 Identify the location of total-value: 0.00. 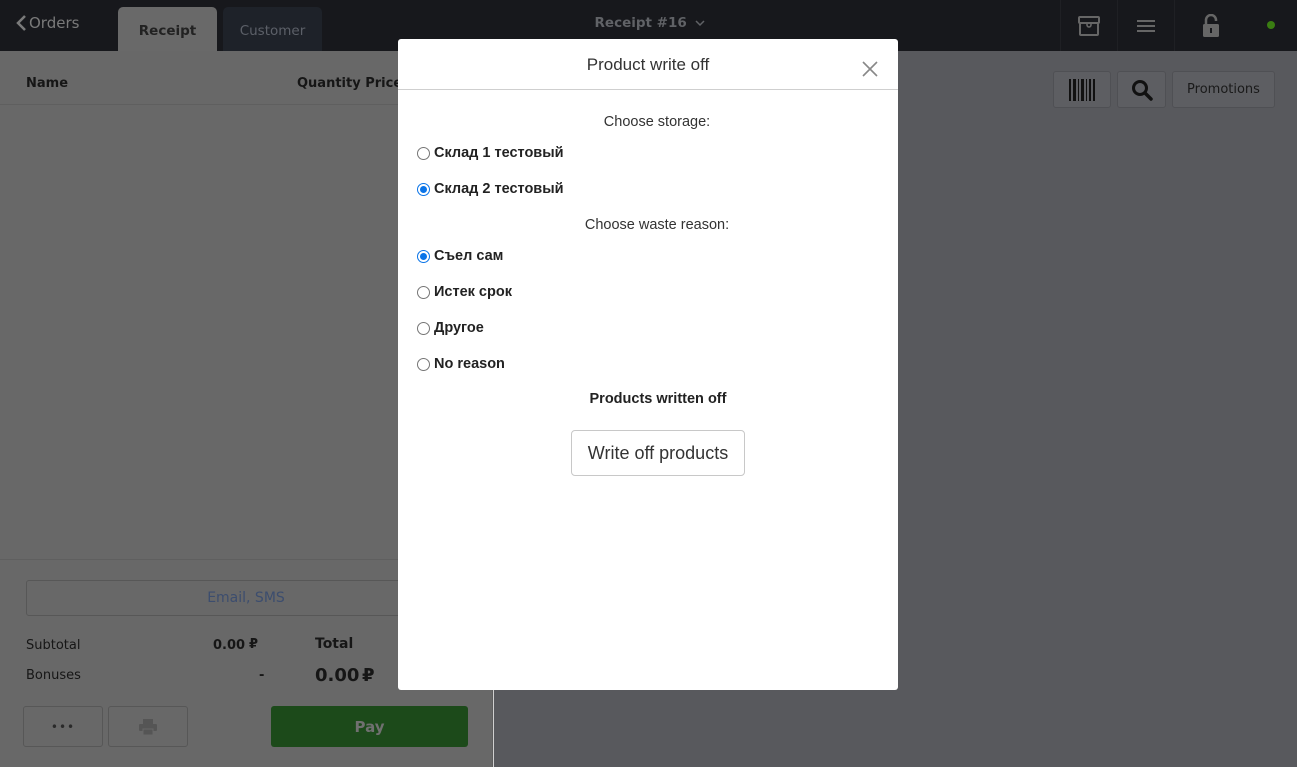
(337, 675).